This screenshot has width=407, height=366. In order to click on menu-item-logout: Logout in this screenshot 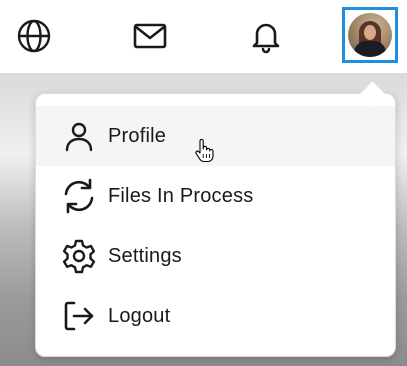, I will do `click(215, 316)`.